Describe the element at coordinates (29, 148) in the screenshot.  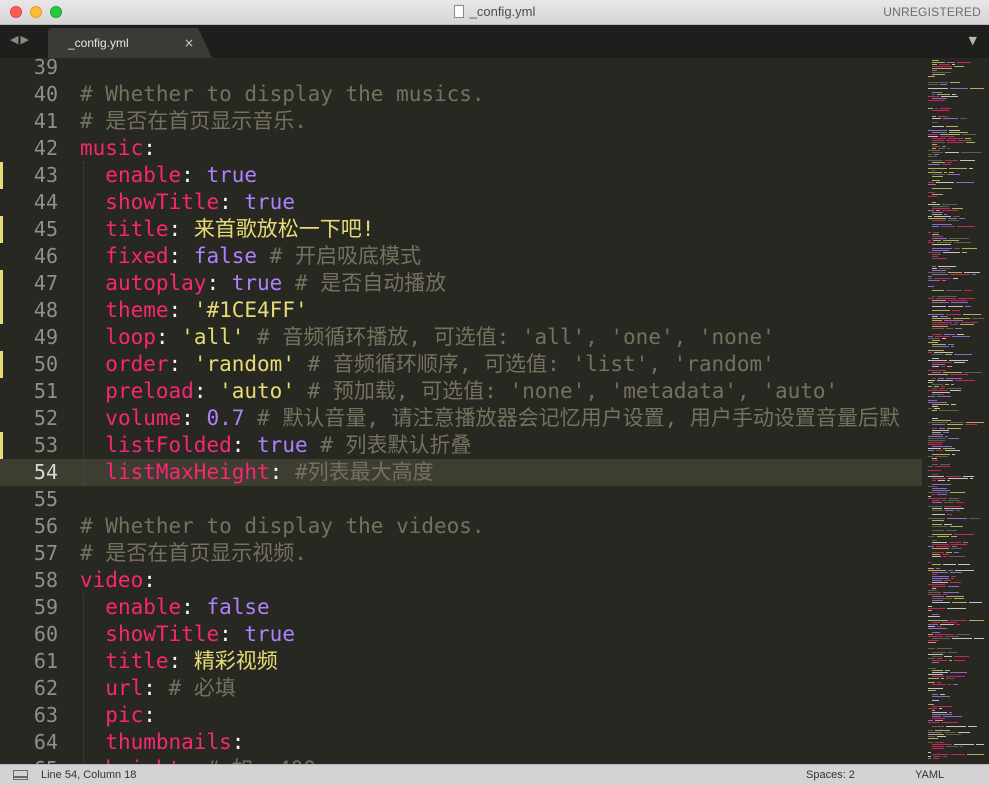
I see `line-number: 42` at that location.